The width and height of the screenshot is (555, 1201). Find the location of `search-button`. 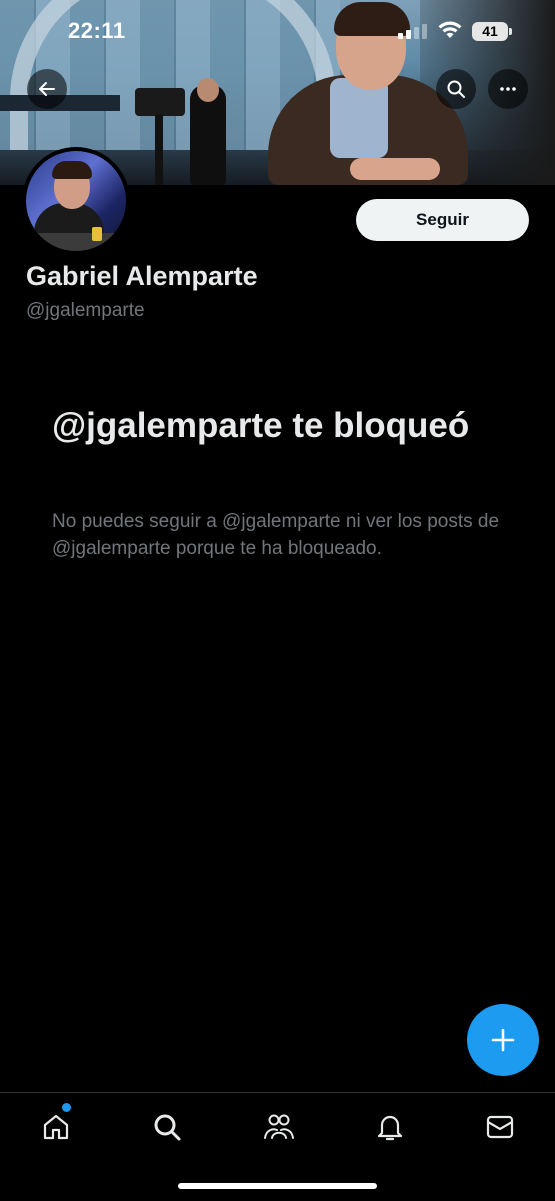

search-button is located at coordinates (456, 89).